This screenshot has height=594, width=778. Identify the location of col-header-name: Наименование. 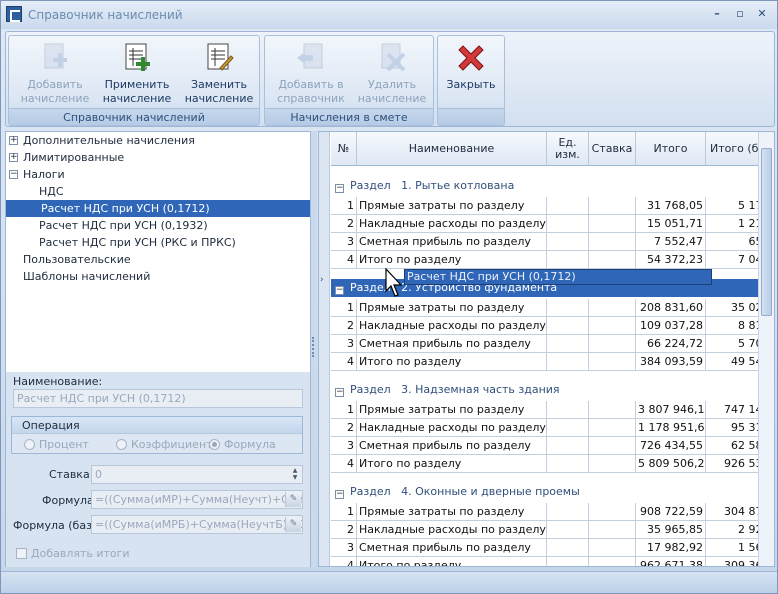
(452, 149).